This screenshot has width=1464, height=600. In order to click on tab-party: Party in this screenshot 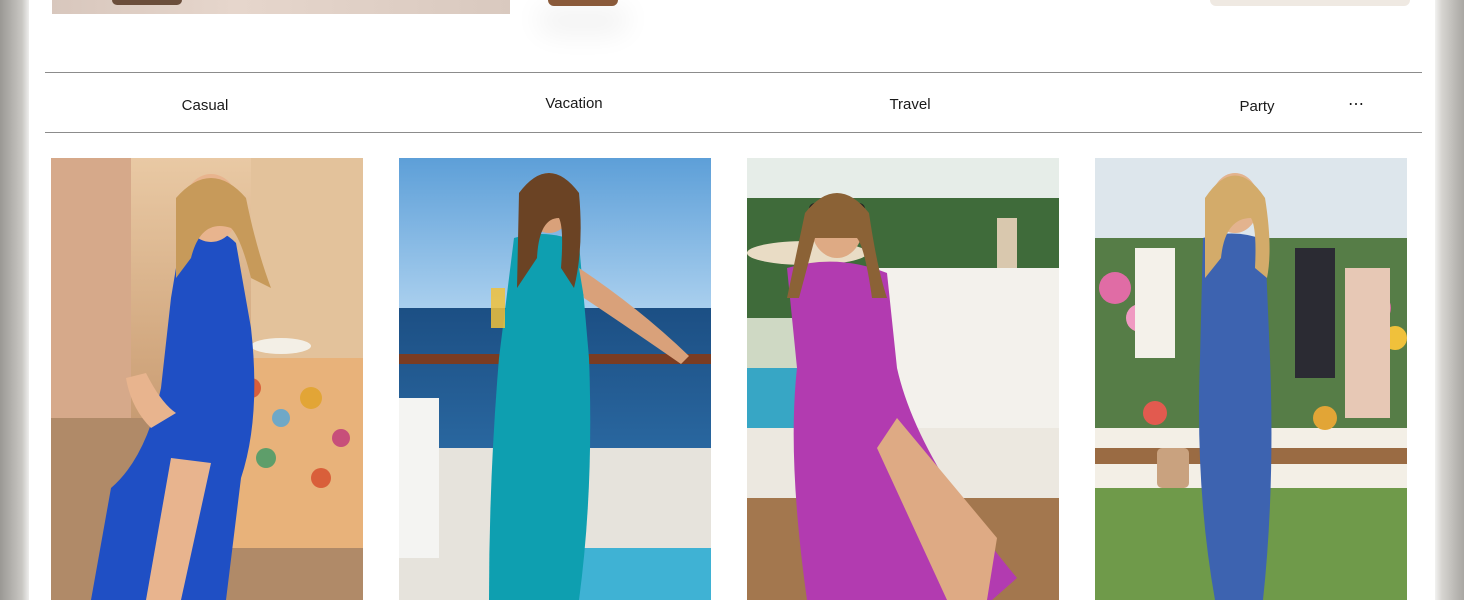, I will do `click(1256, 106)`.